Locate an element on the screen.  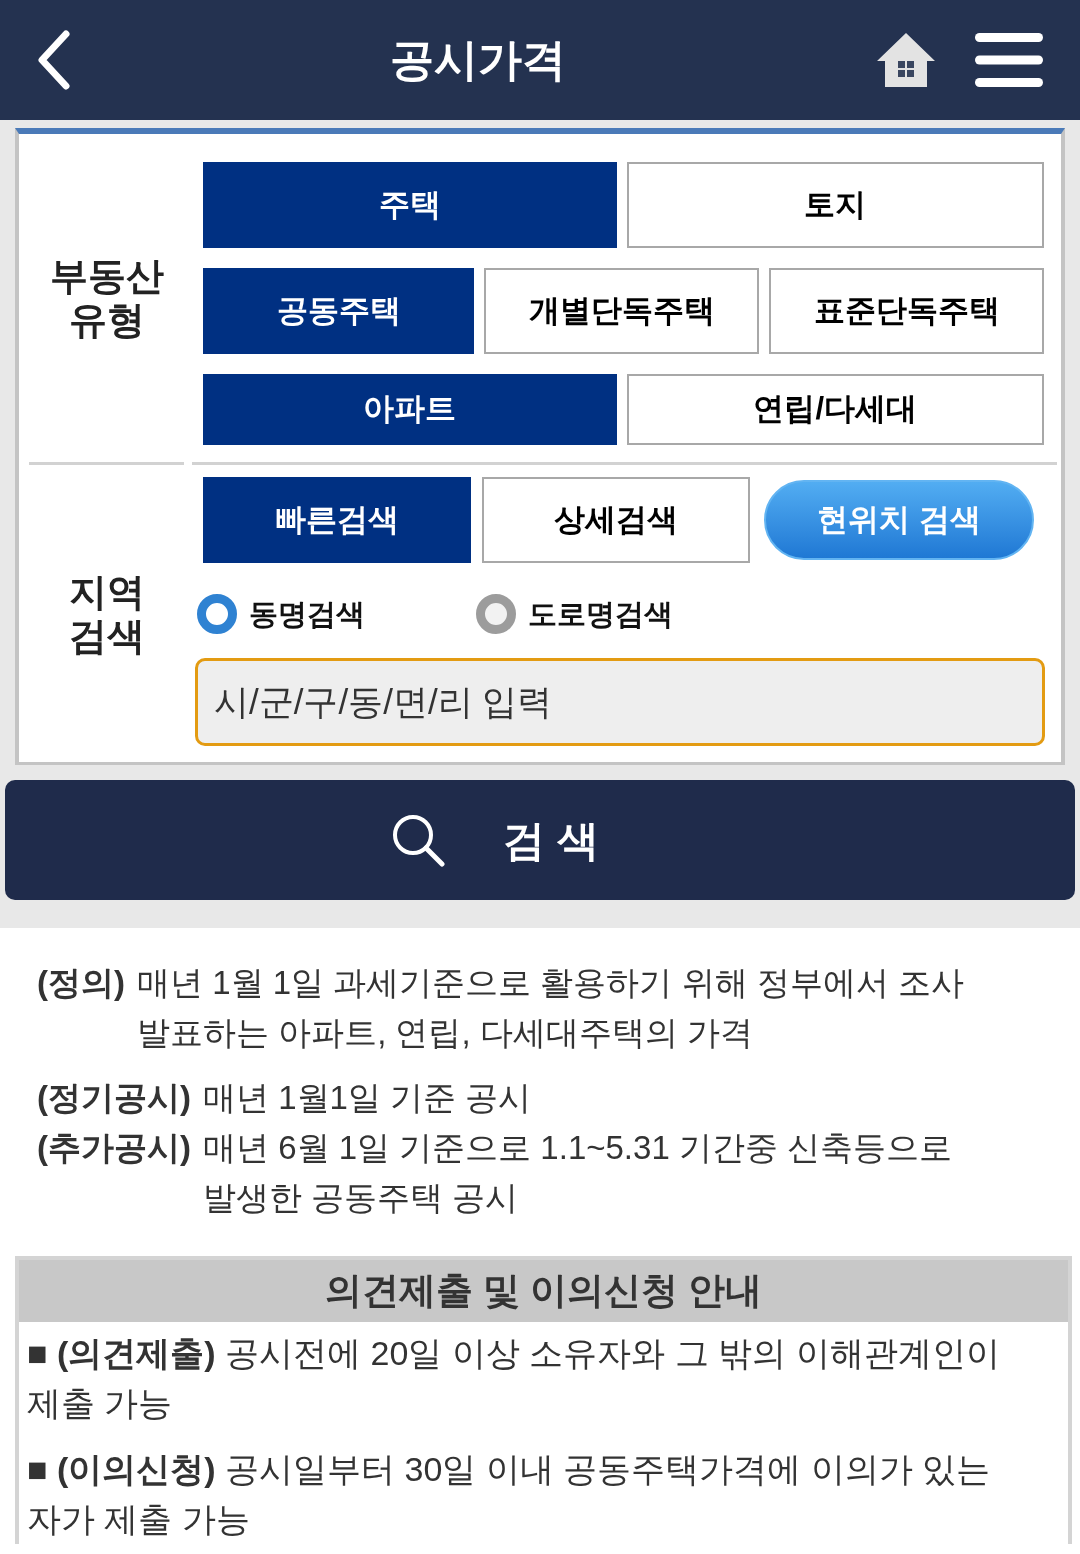
definition-text: 매년 1월1일 기준 공시 is located at coordinates (368, 1098).